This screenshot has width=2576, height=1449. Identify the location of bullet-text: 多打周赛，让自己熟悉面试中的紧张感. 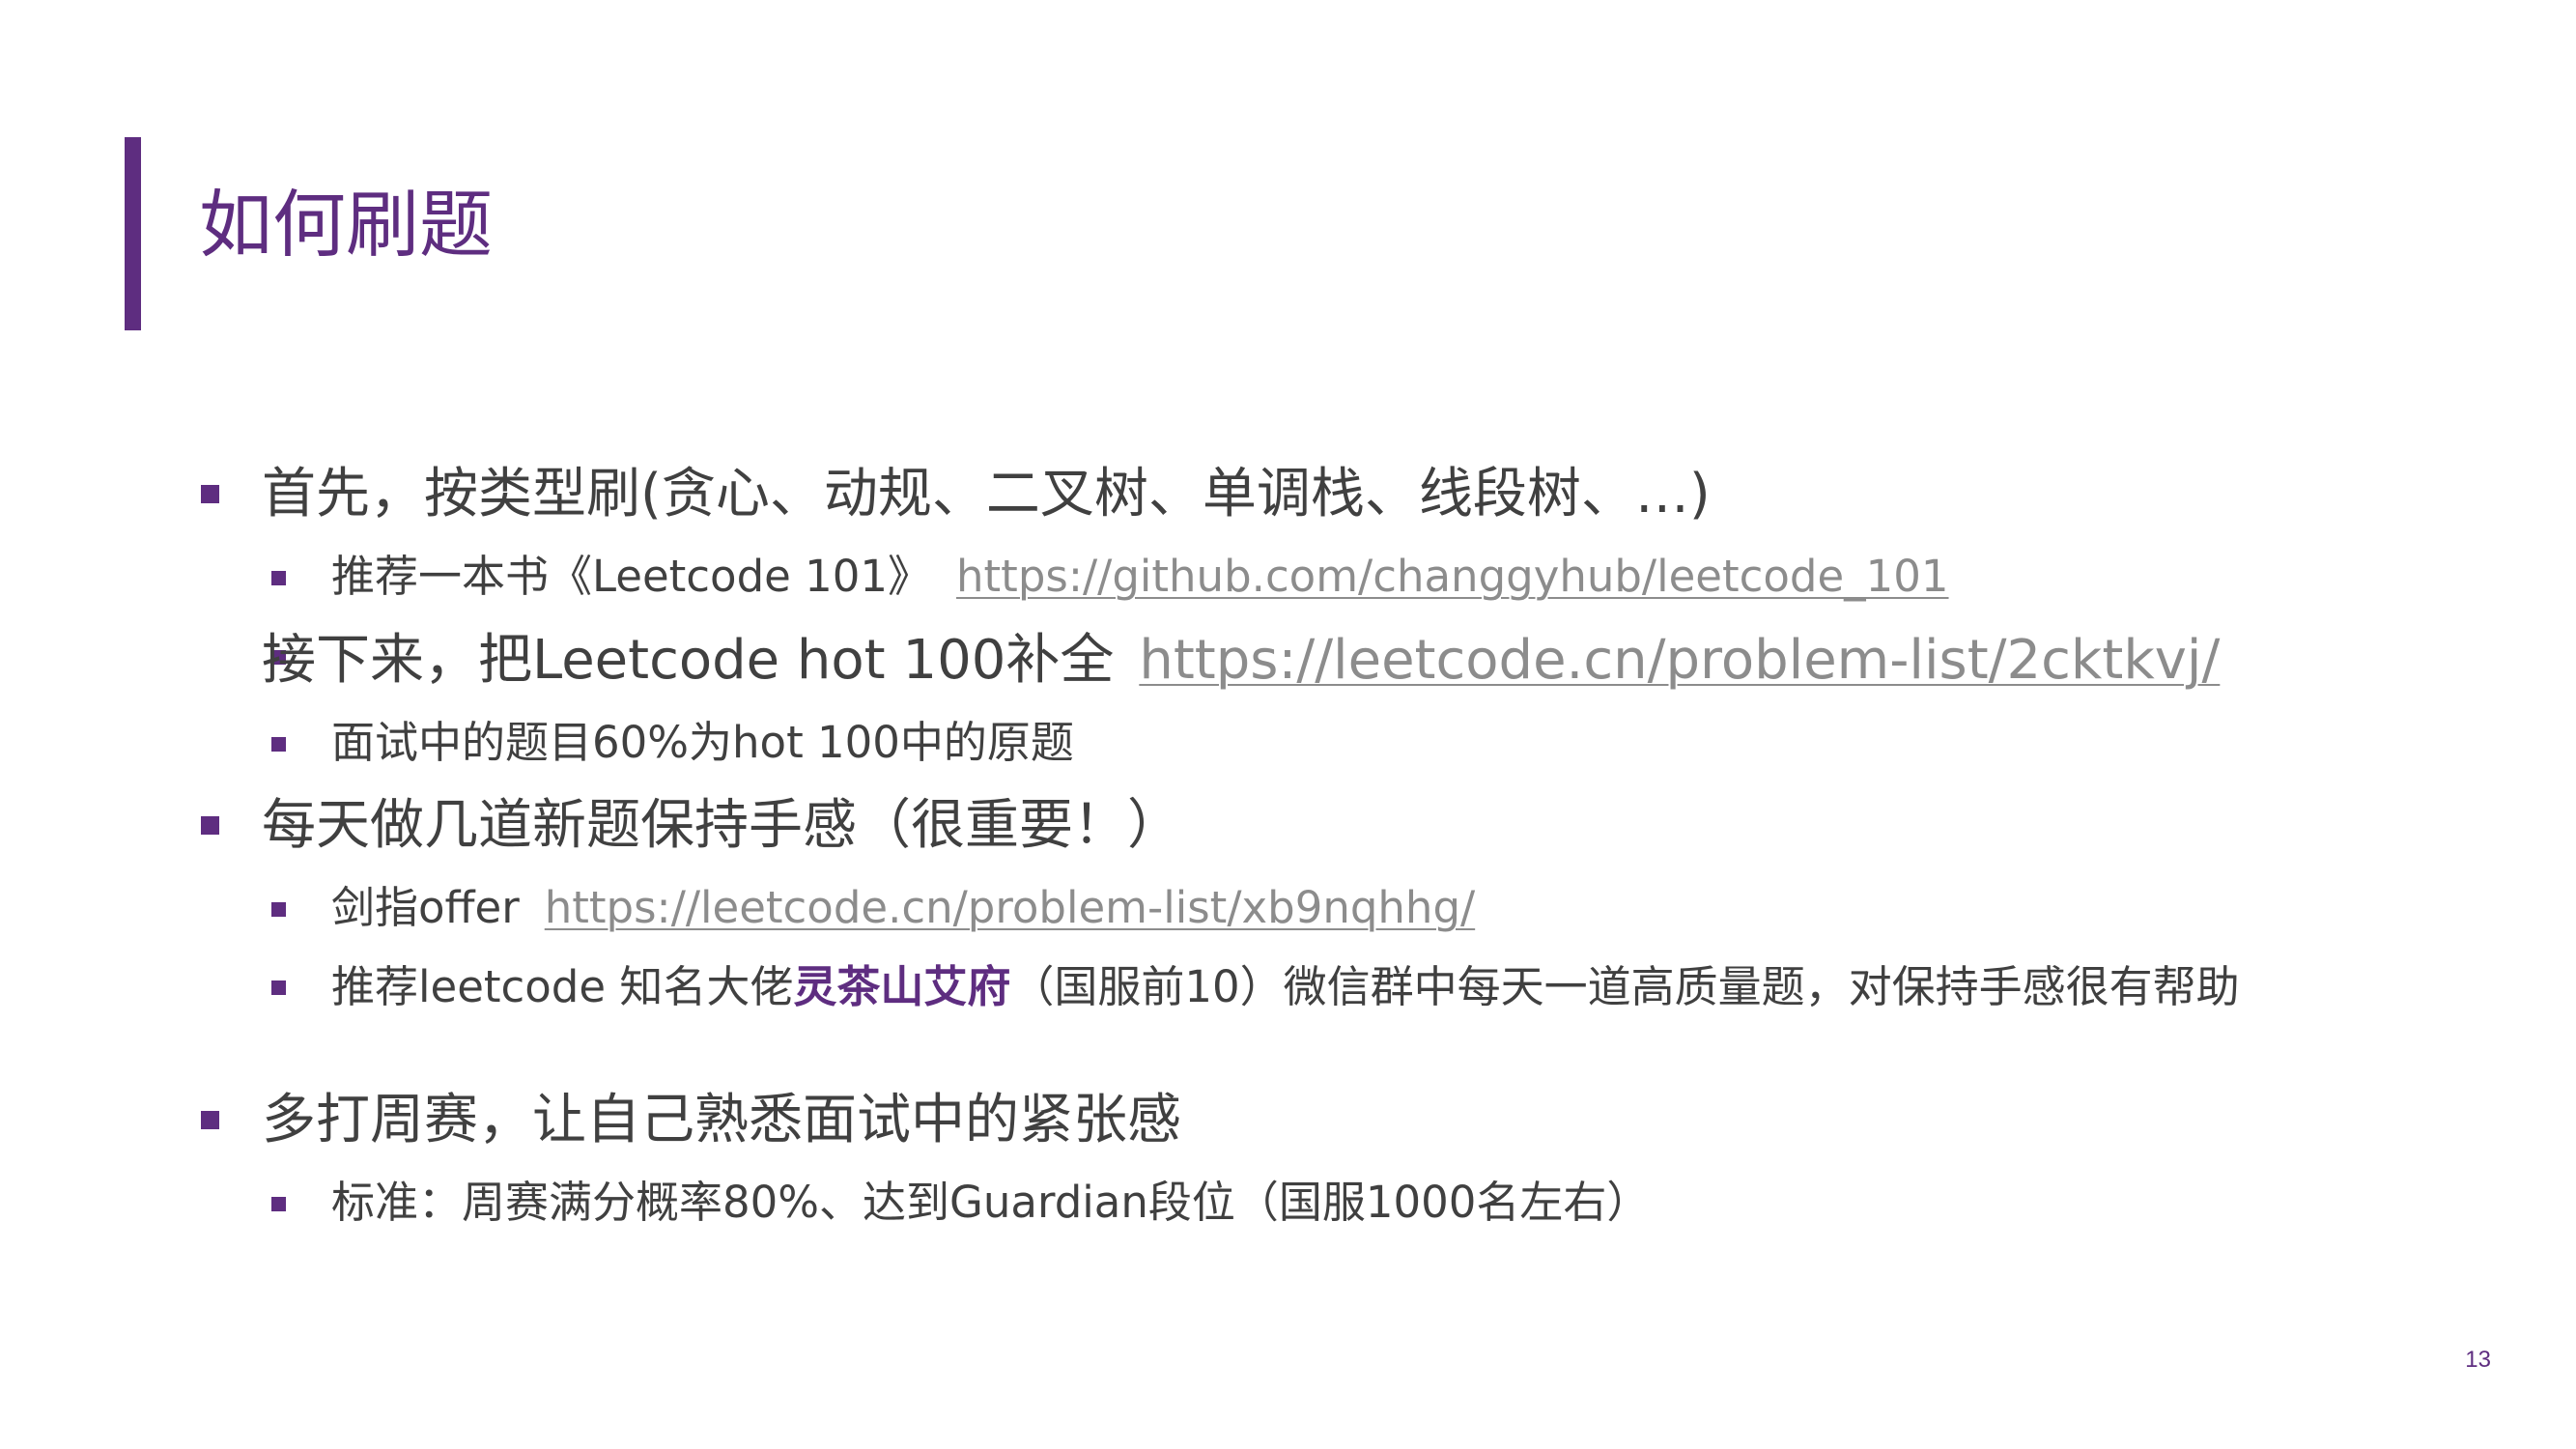
(721, 1120).